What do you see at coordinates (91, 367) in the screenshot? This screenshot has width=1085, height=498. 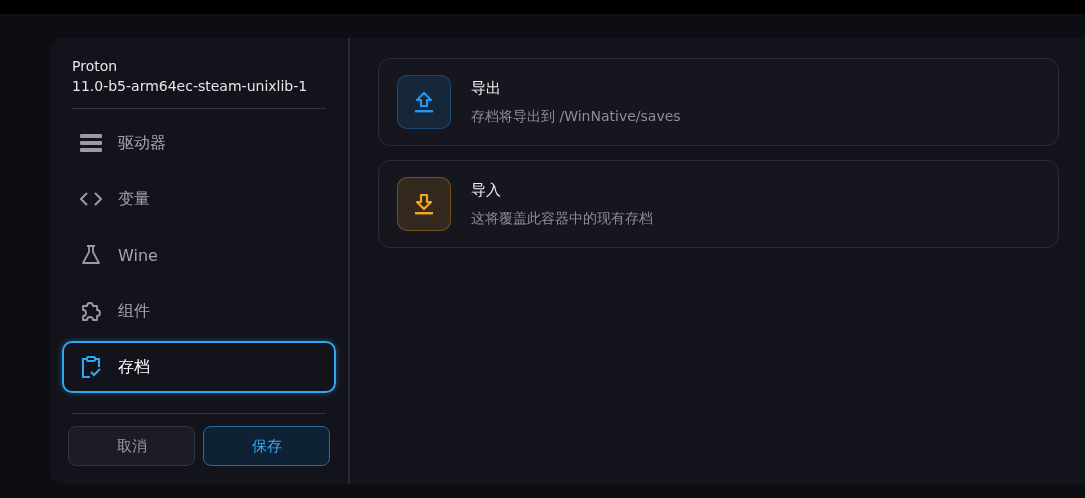 I see `clipboard-check-icon` at bounding box center [91, 367].